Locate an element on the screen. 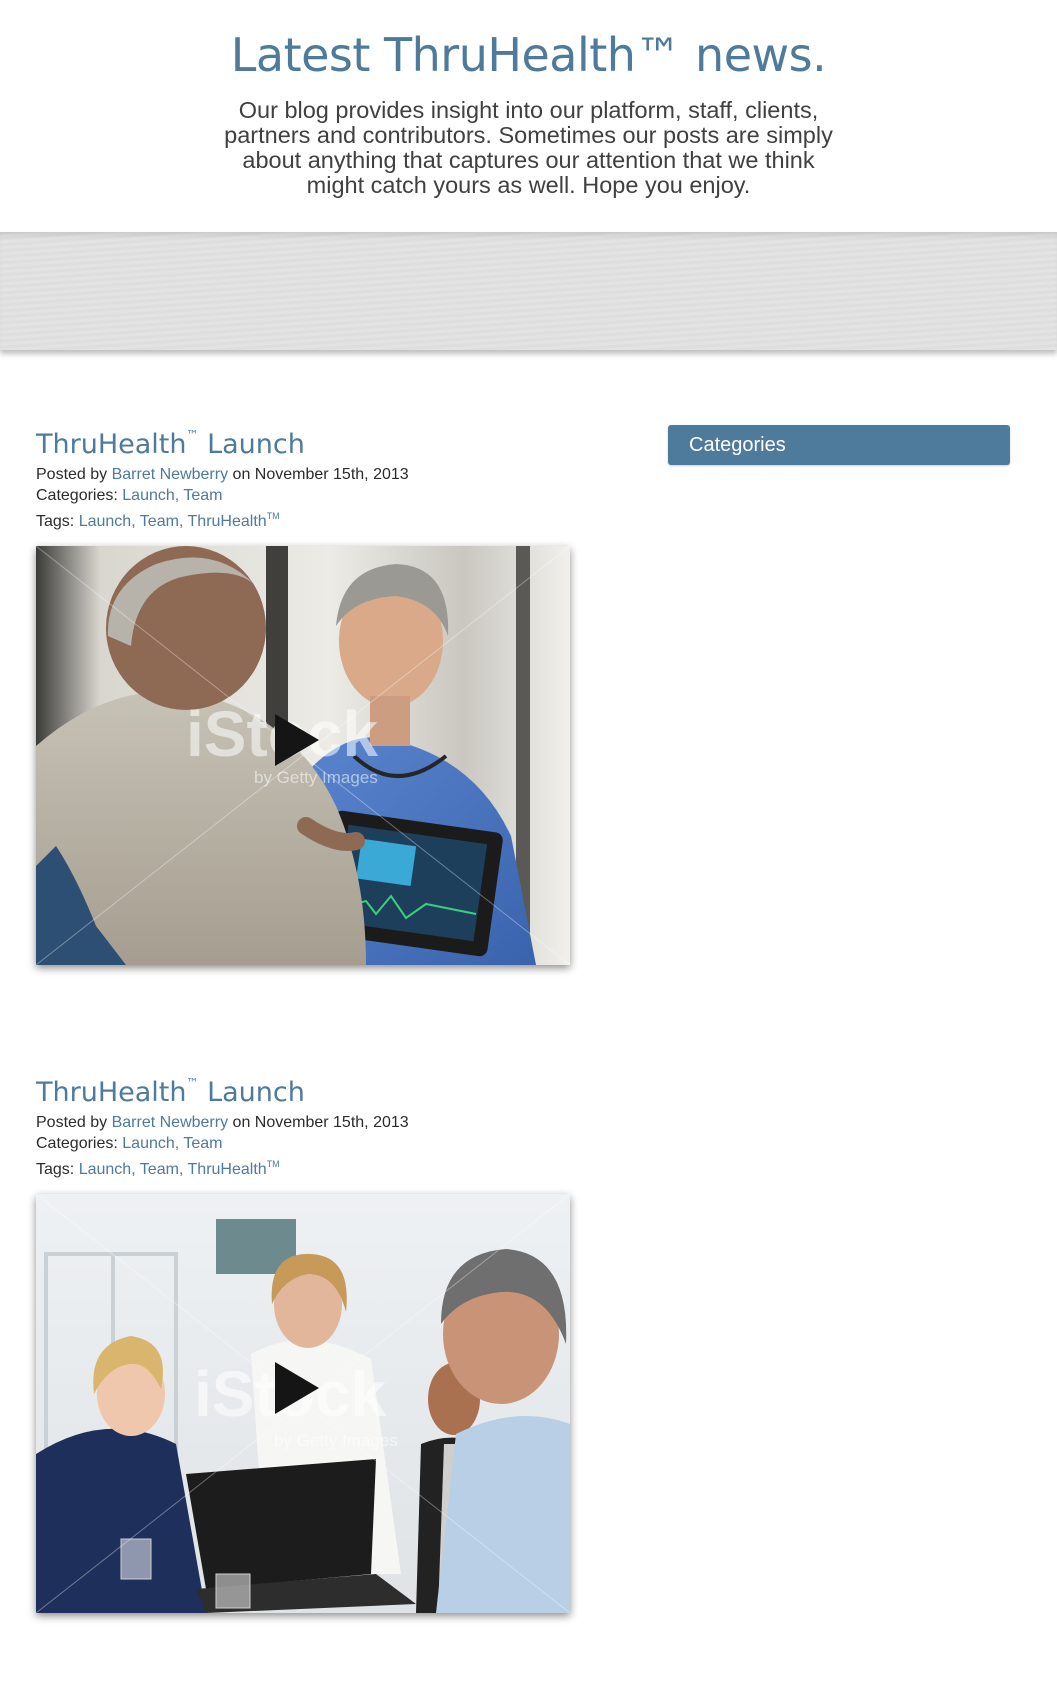 This screenshot has width=1057, height=1681. banner-strip is located at coordinates (528, 291).